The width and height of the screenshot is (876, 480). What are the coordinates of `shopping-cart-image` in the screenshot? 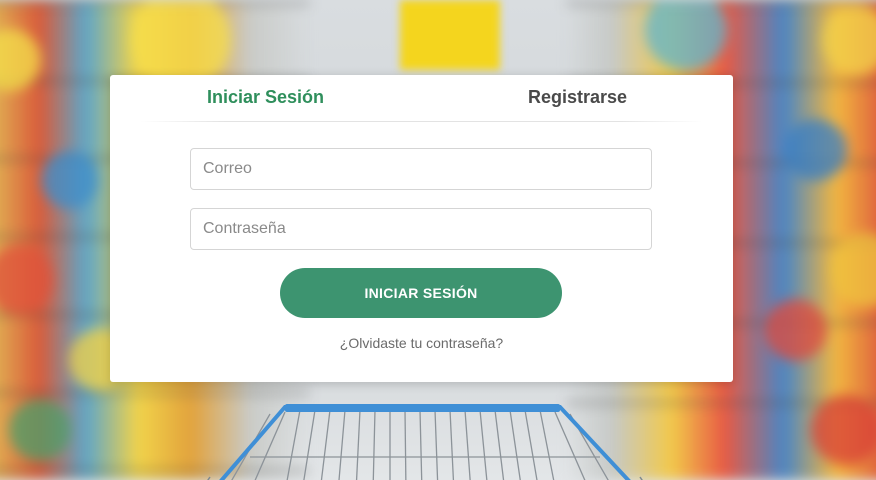 It's located at (425, 442).